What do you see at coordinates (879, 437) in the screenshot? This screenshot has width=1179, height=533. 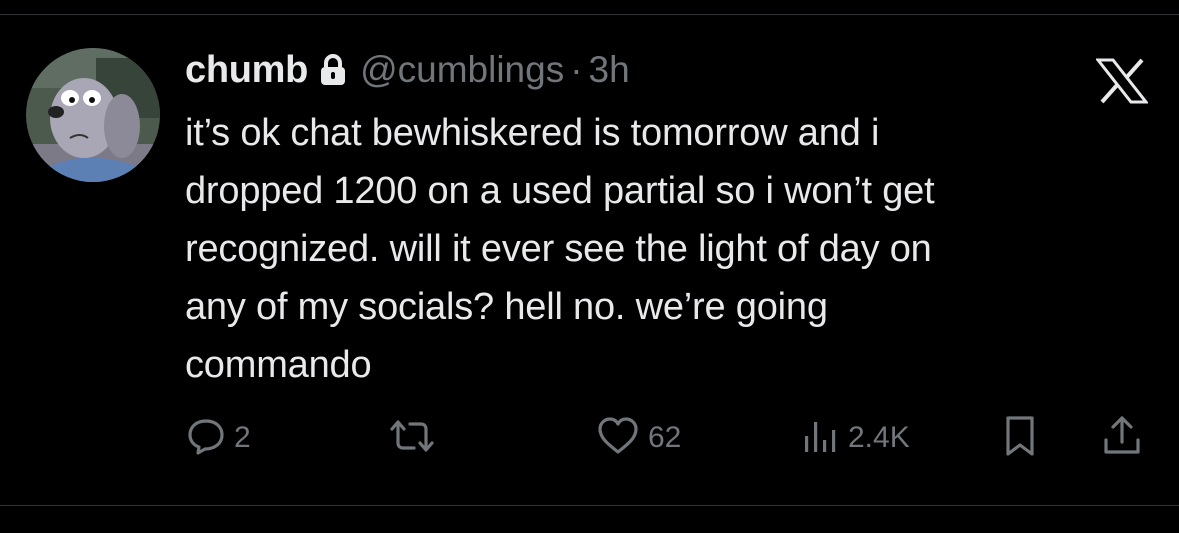 I see `views-count: 2.4K` at bounding box center [879, 437].